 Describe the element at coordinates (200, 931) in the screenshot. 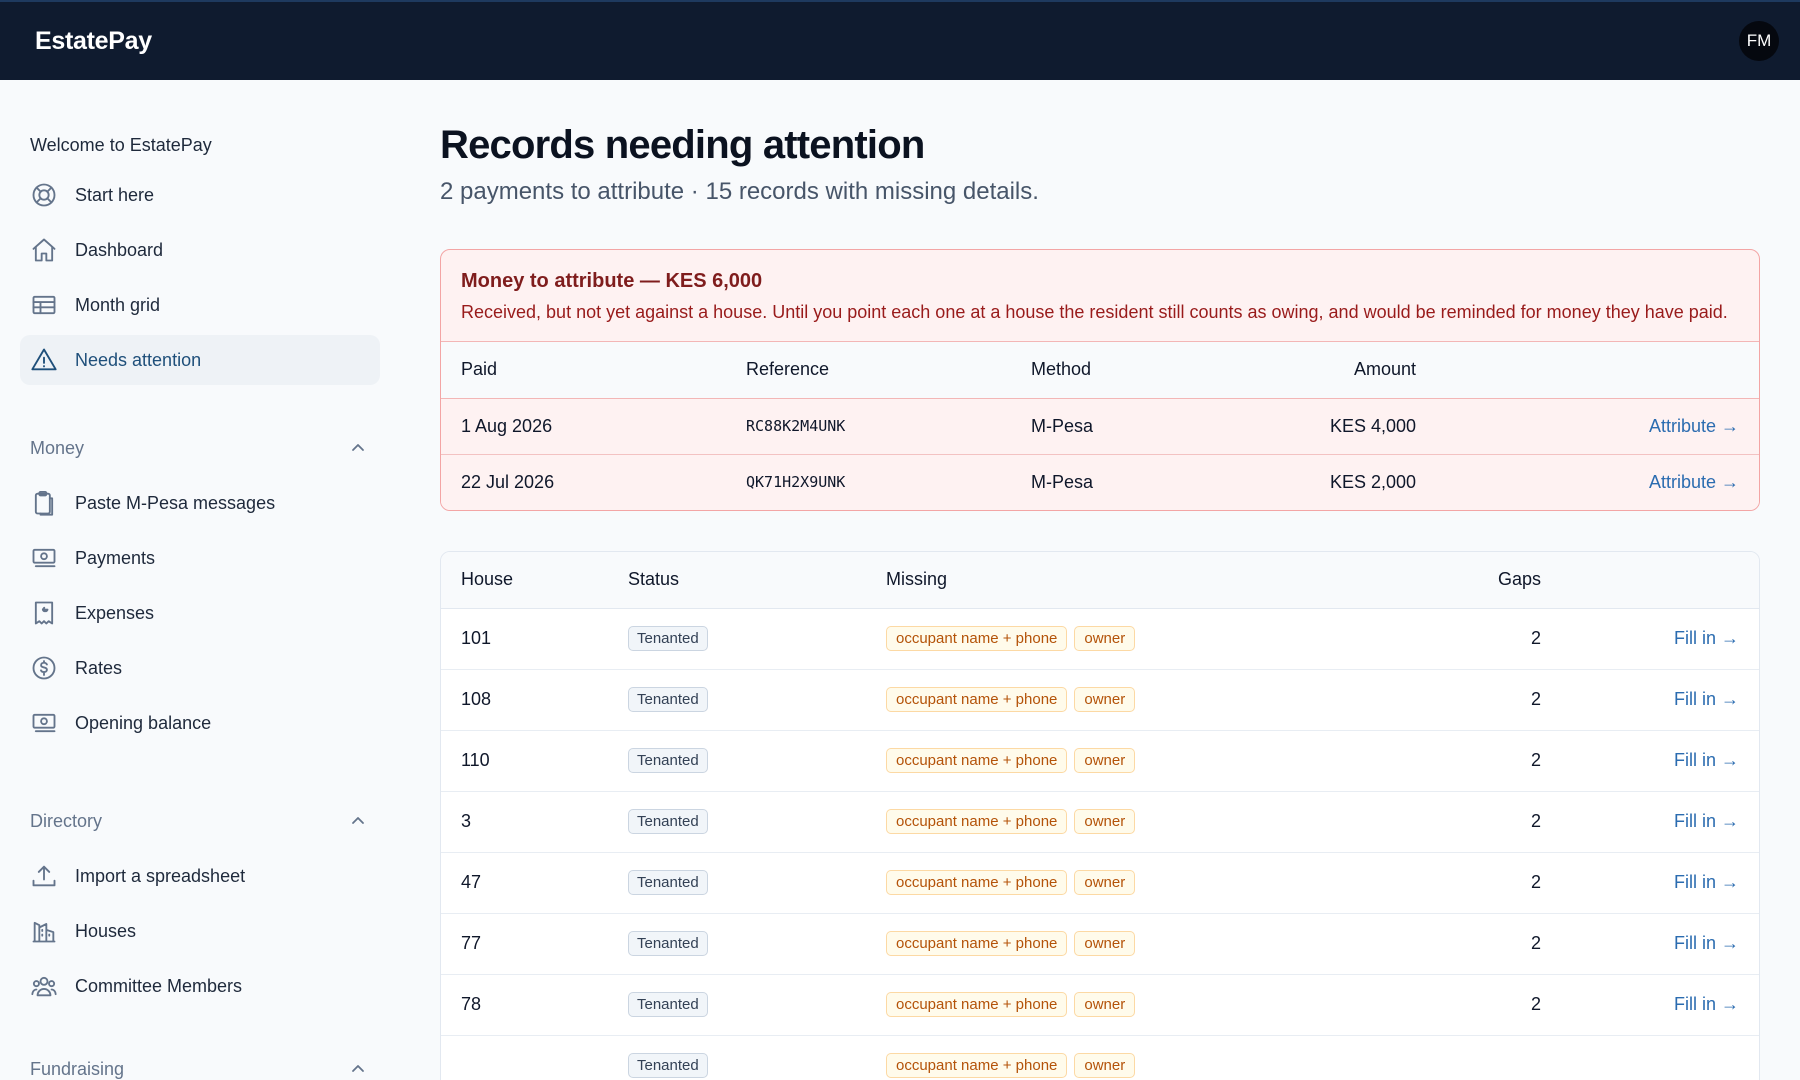

I see `sidebar-item-houses: Houses` at that location.